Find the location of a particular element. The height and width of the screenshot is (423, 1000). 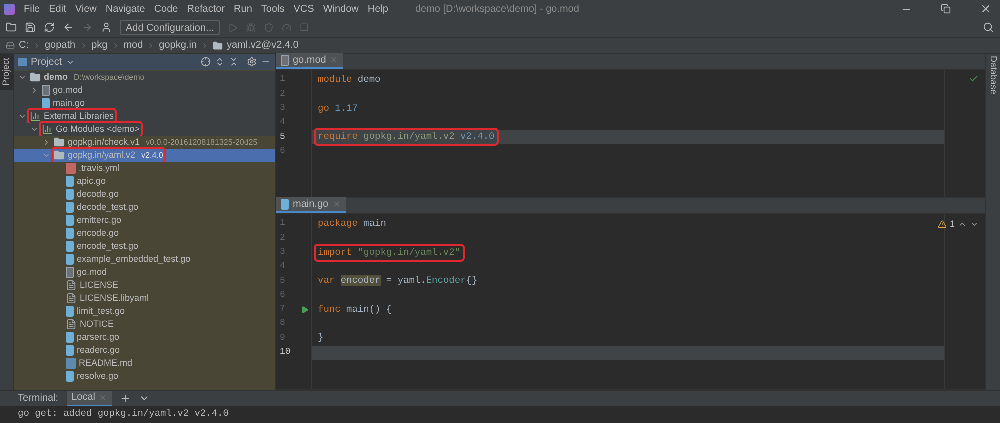

tree-item-label: encode.go is located at coordinates (98, 233).